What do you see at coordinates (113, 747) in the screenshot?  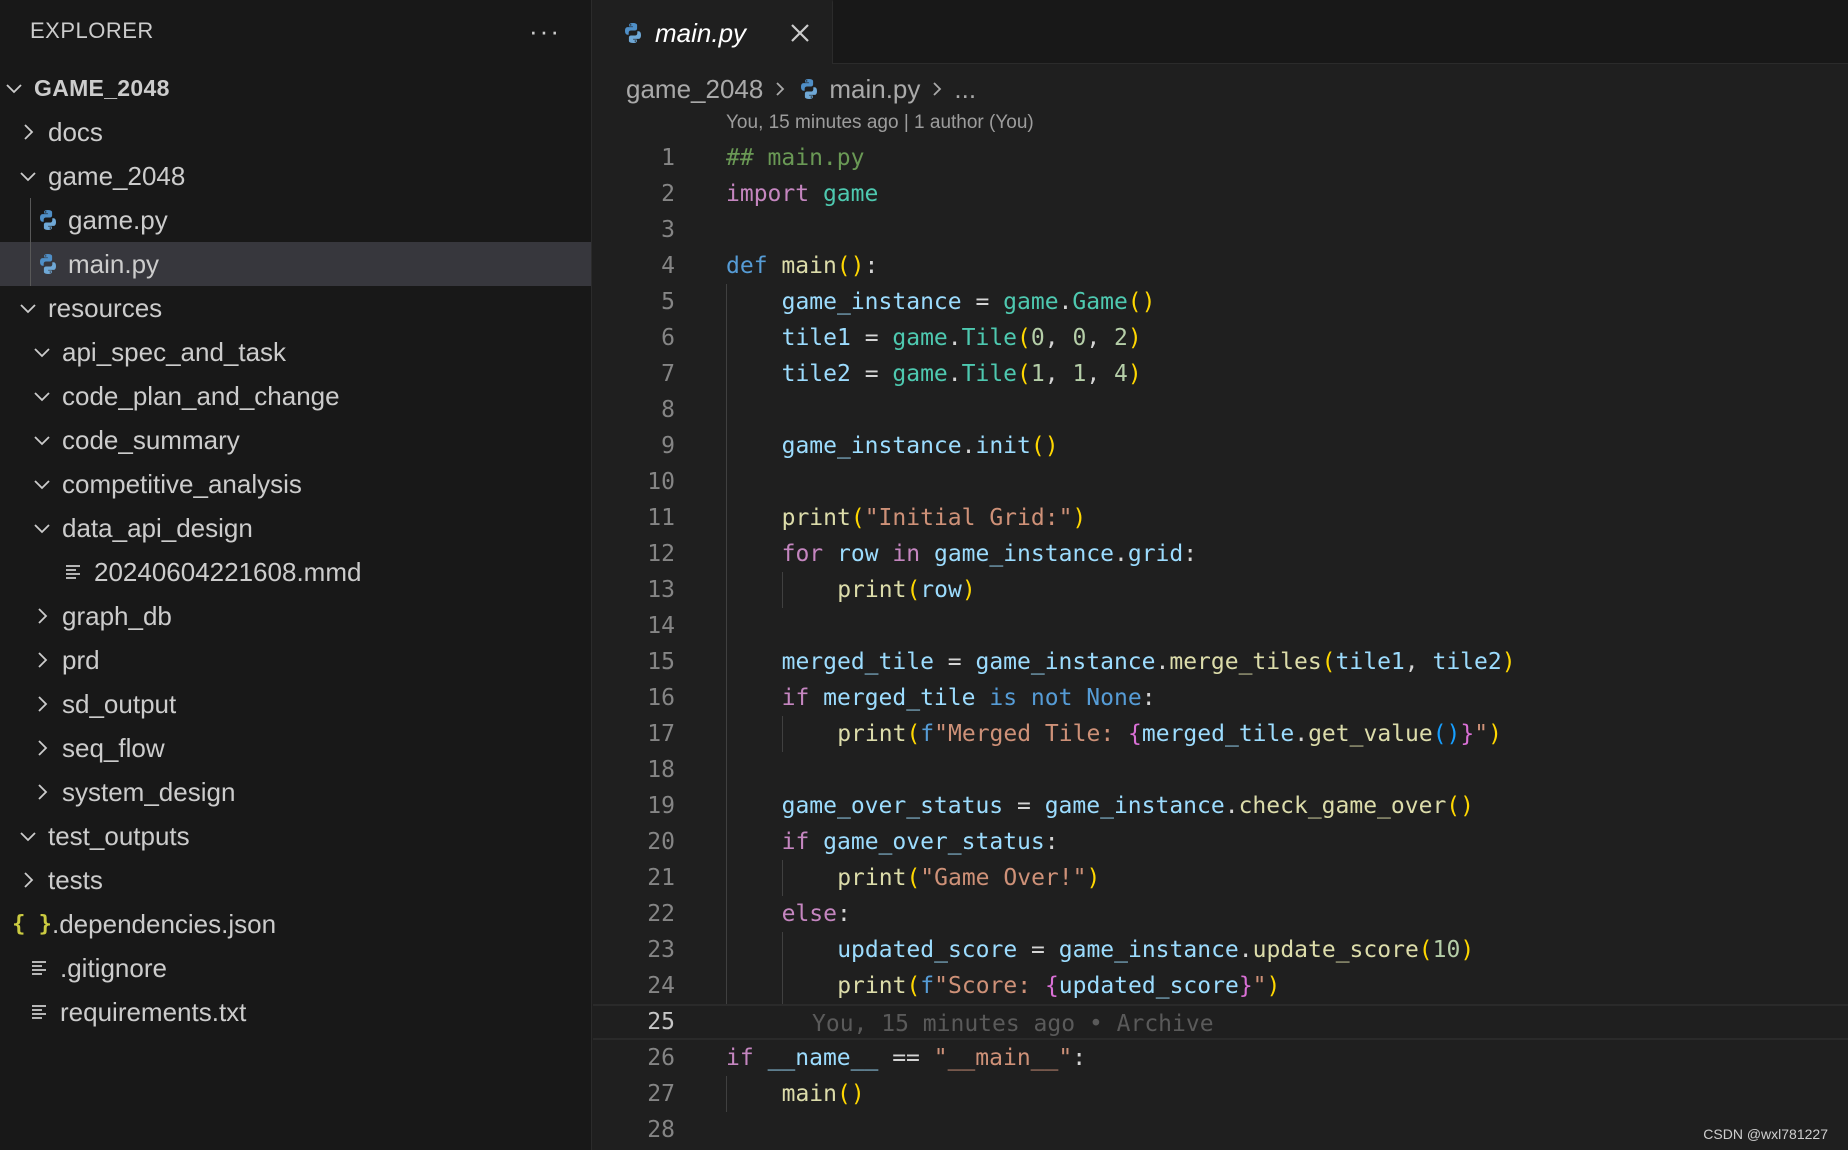 I see `tree-item-label: seq_flow` at bounding box center [113, 747].